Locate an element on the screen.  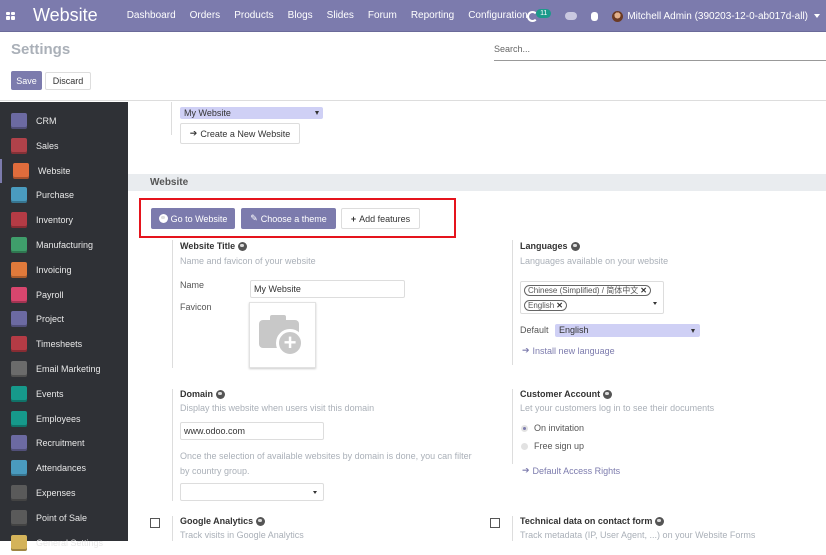
sidebar-item-label: Invoicing is located at coordinates (54, 269).